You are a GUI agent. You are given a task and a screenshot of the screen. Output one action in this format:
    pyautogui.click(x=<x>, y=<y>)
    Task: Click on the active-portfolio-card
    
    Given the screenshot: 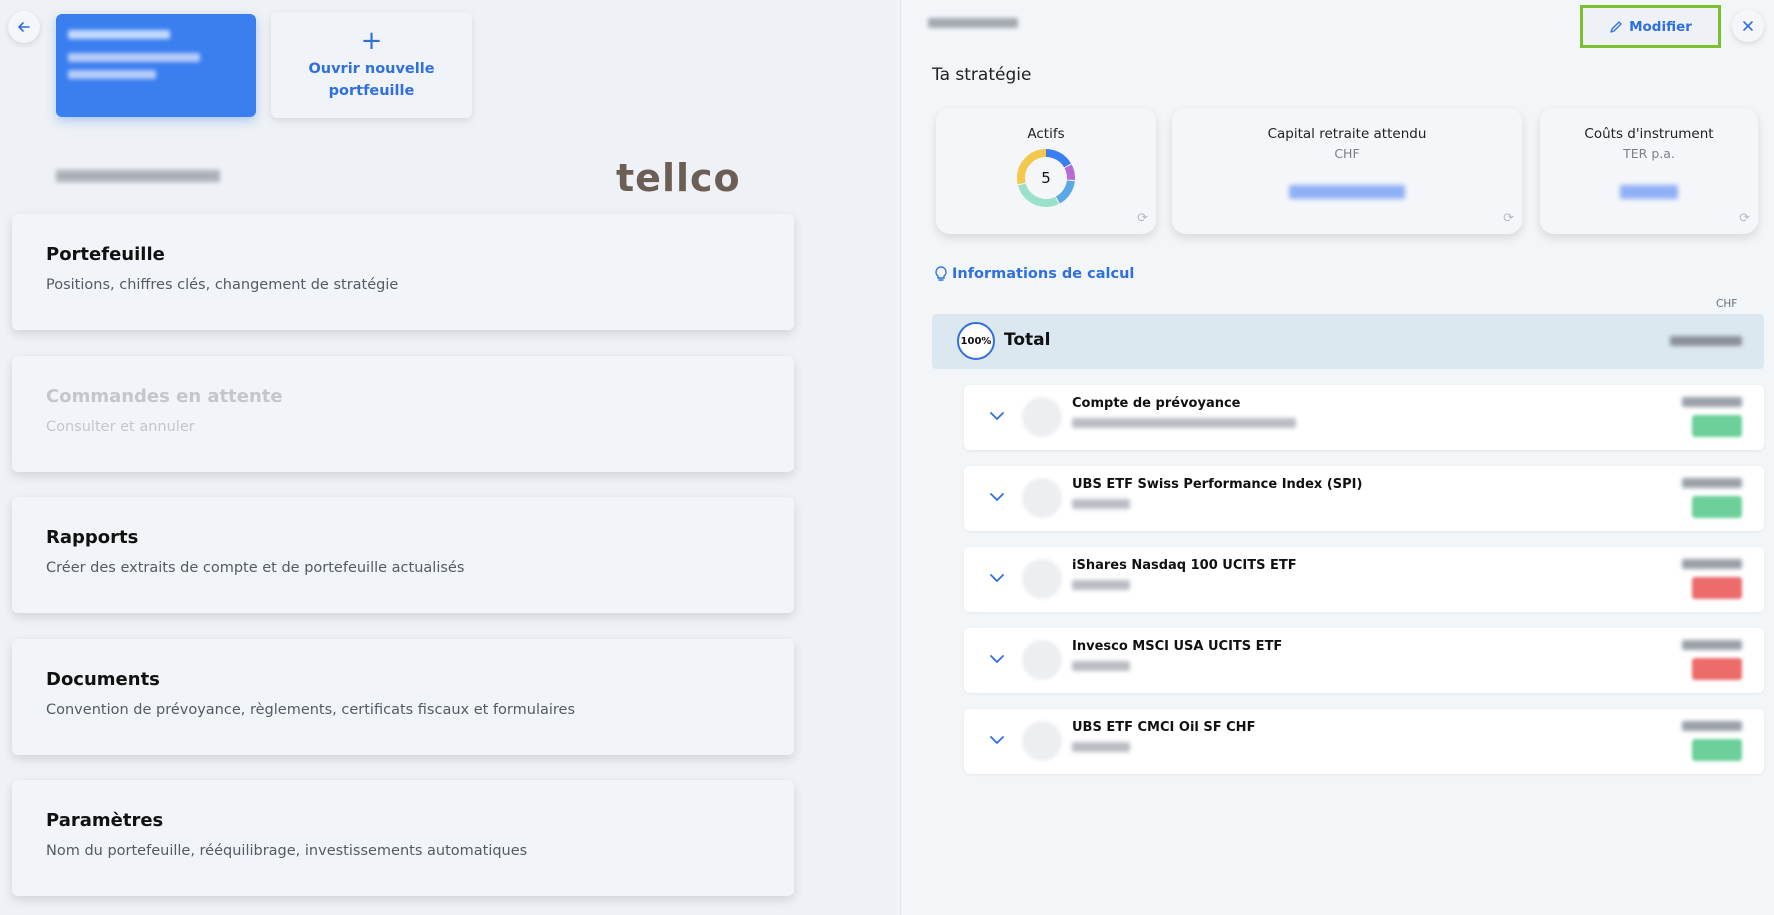 What is the action you would take?
    pyautogui.click(x=156, y=65)
    